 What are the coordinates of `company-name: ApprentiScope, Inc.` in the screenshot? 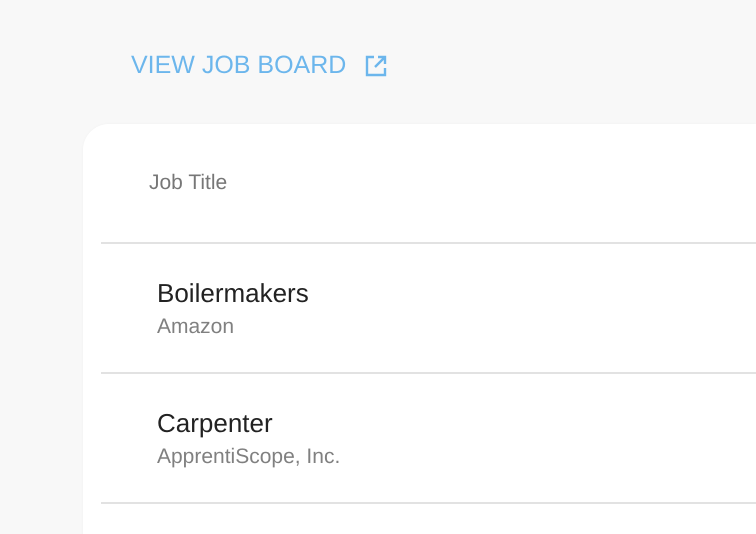 It's located at (249, 456).